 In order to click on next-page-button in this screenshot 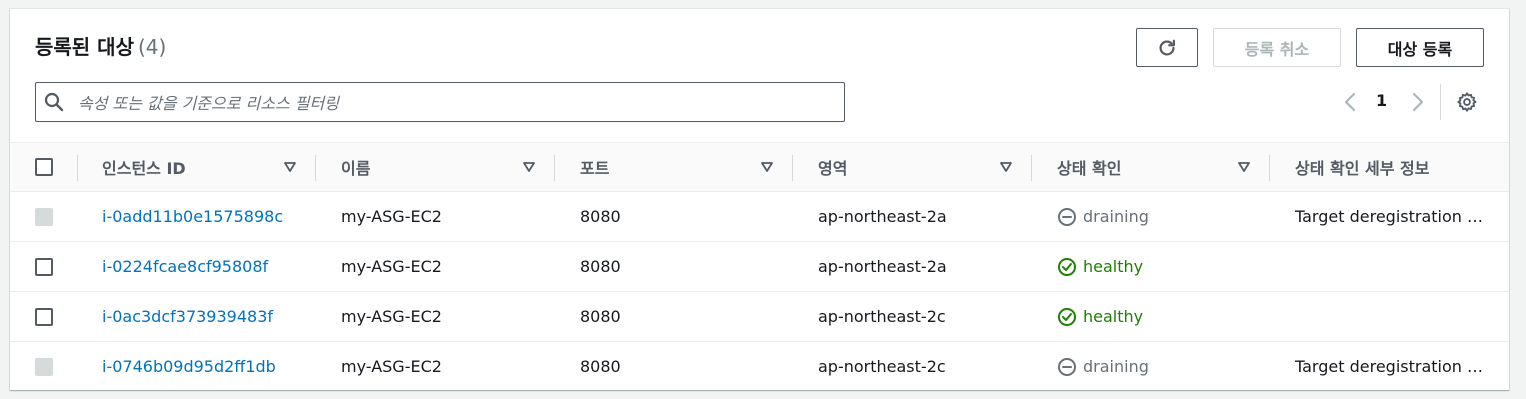, I will do `click(1418, 102)`.